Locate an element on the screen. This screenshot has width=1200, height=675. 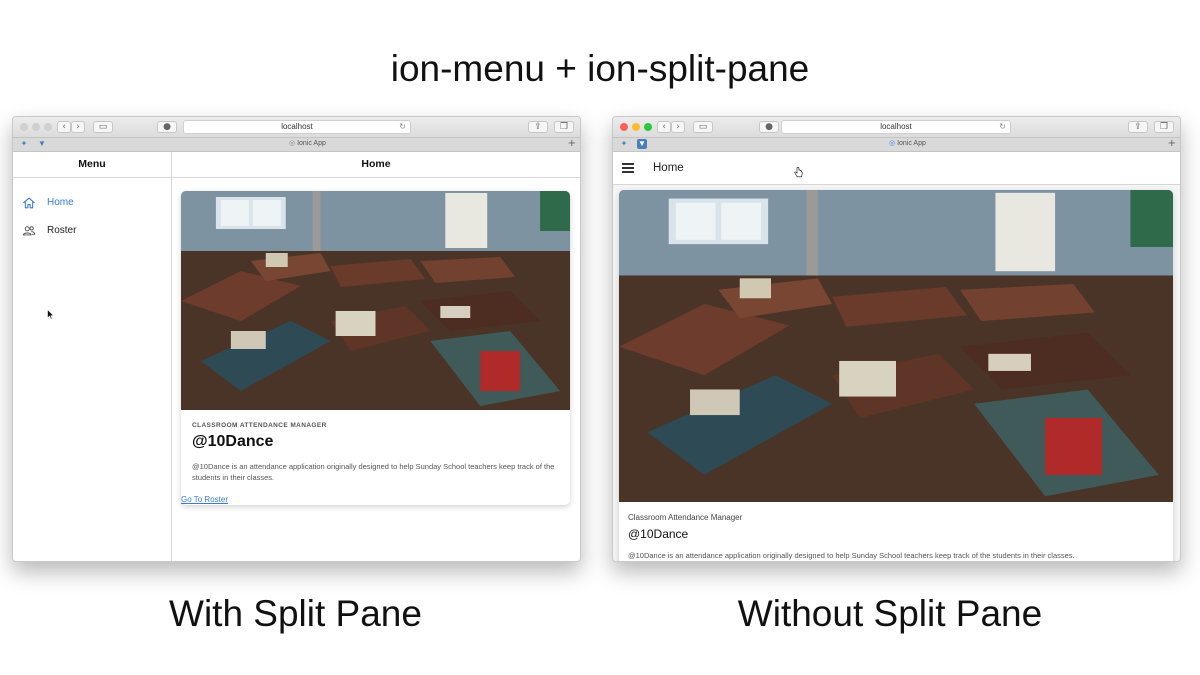
people-icon is located at coordinates (29, 231).